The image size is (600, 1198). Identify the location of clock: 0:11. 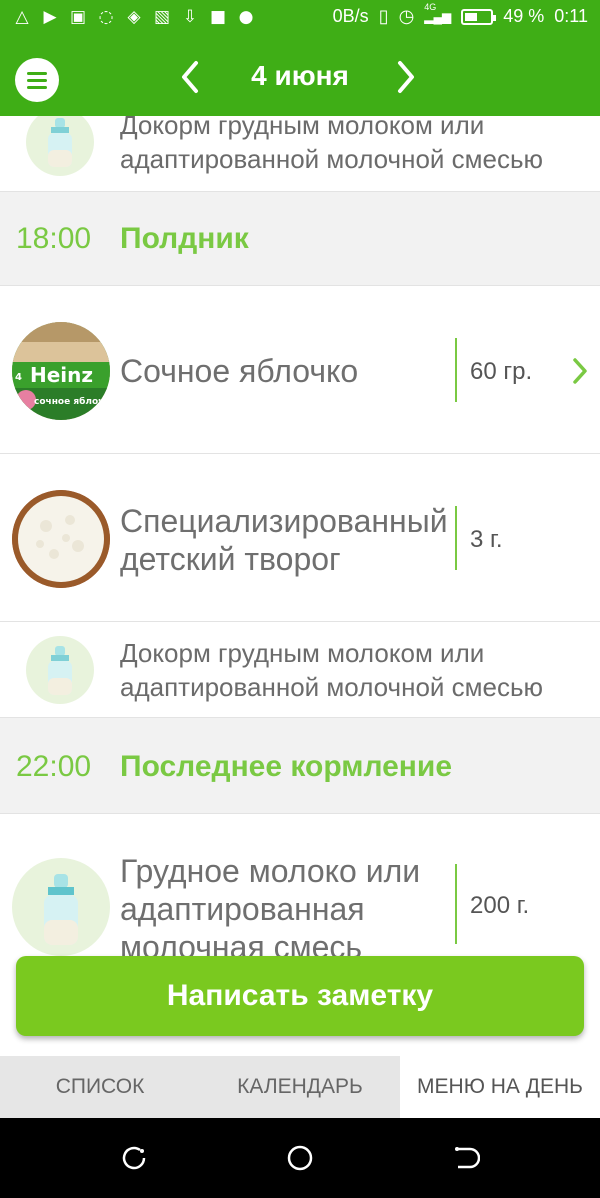
(571, 16).